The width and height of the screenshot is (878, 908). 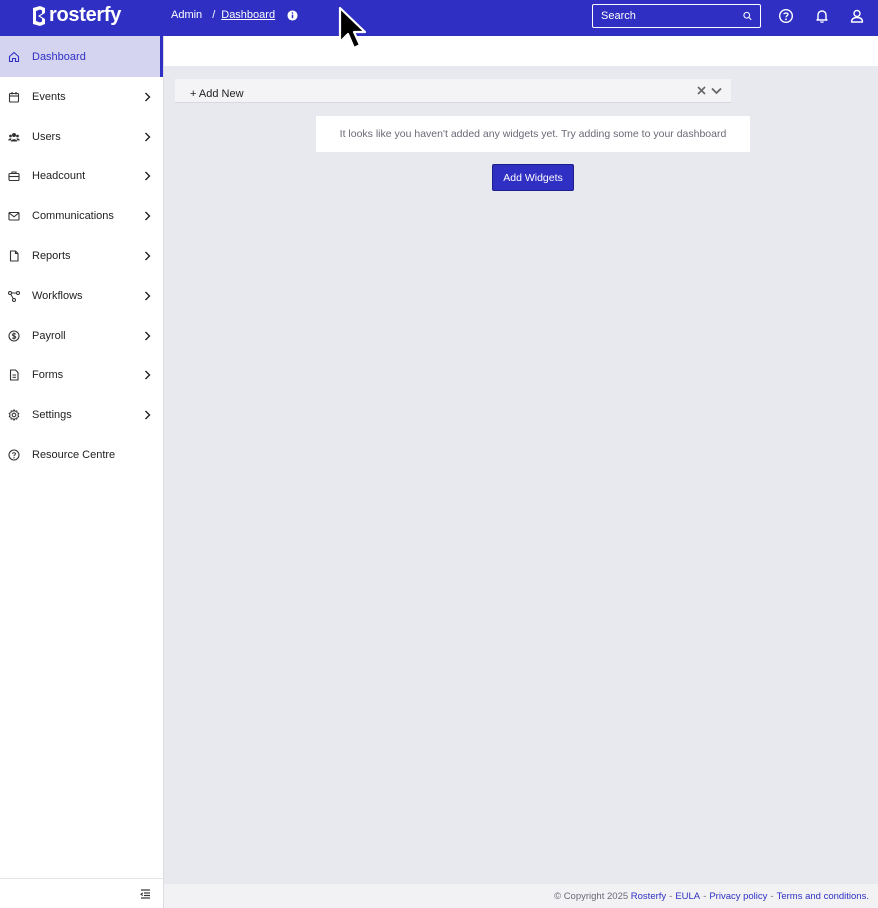 I want to click on add-widgets-button: Add Widgets, so click(x=533, y=177).